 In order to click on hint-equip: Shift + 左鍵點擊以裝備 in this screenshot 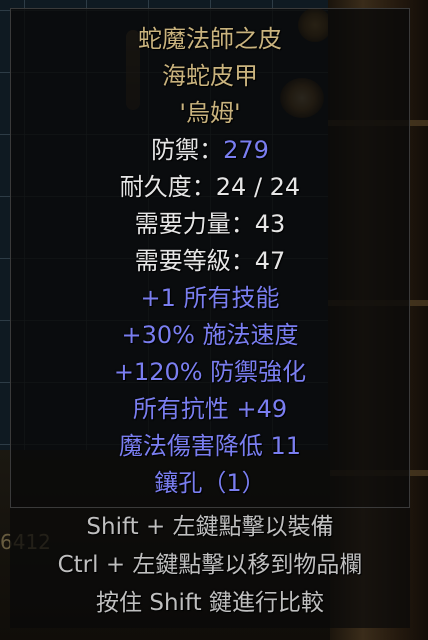, I will do `click(210, 527)`.